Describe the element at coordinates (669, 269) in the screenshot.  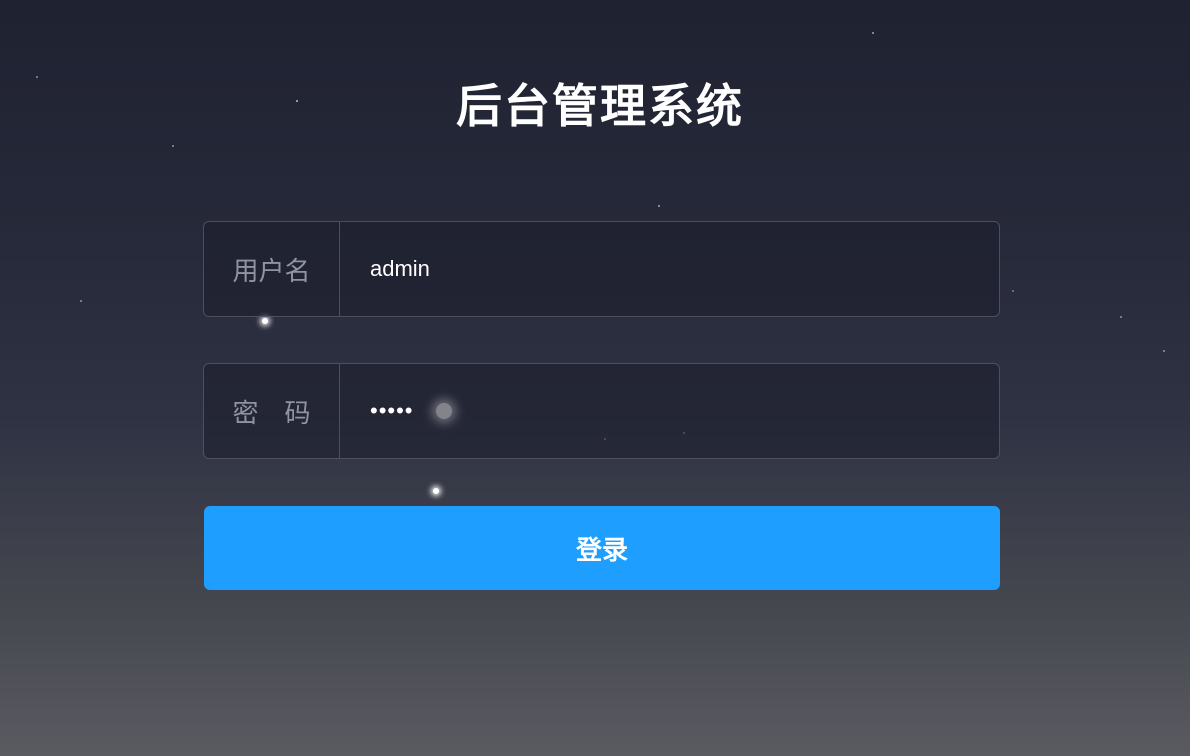
I see `username-input: admin` at that location.